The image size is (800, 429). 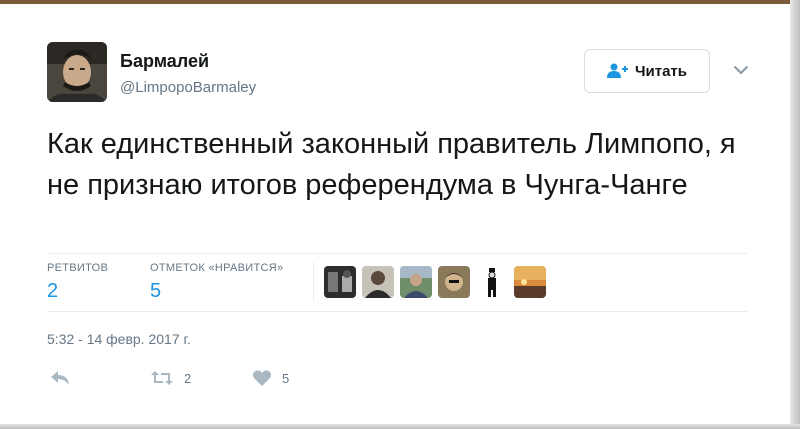 I want to click on retweet-icon, so click(x=162, y=378).